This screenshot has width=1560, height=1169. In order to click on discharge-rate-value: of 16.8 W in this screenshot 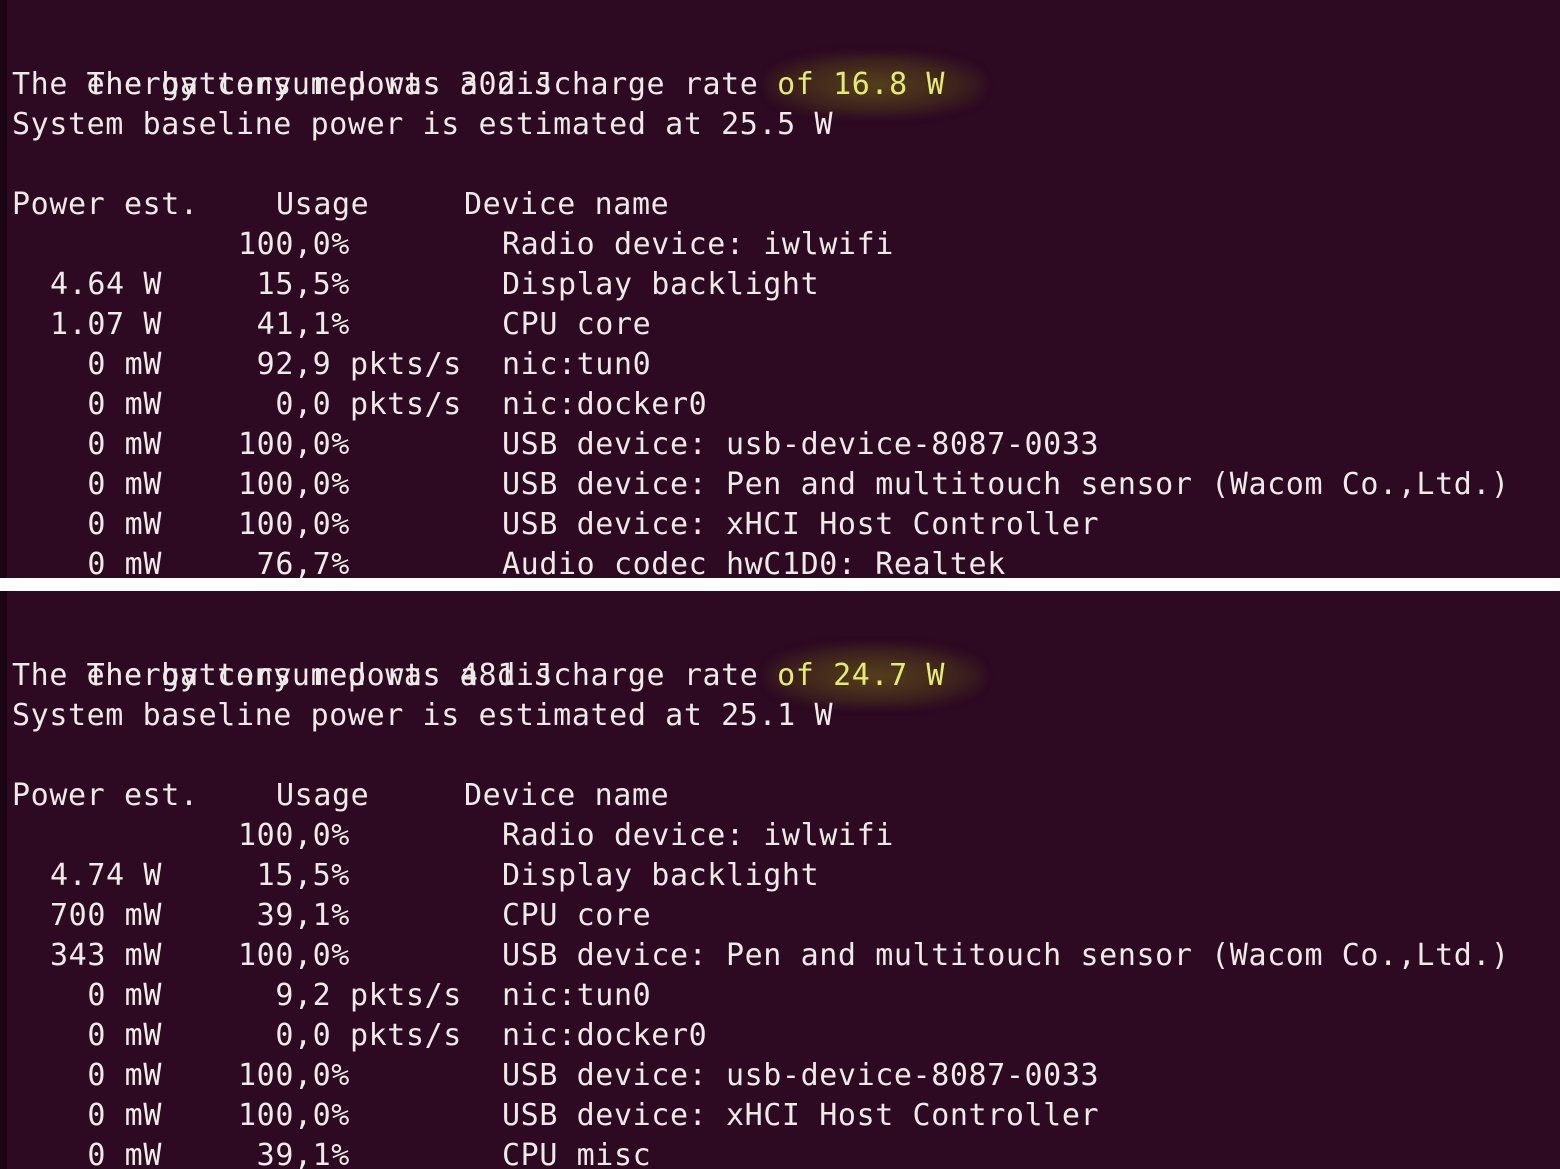, I will do `click(861, 84)`.